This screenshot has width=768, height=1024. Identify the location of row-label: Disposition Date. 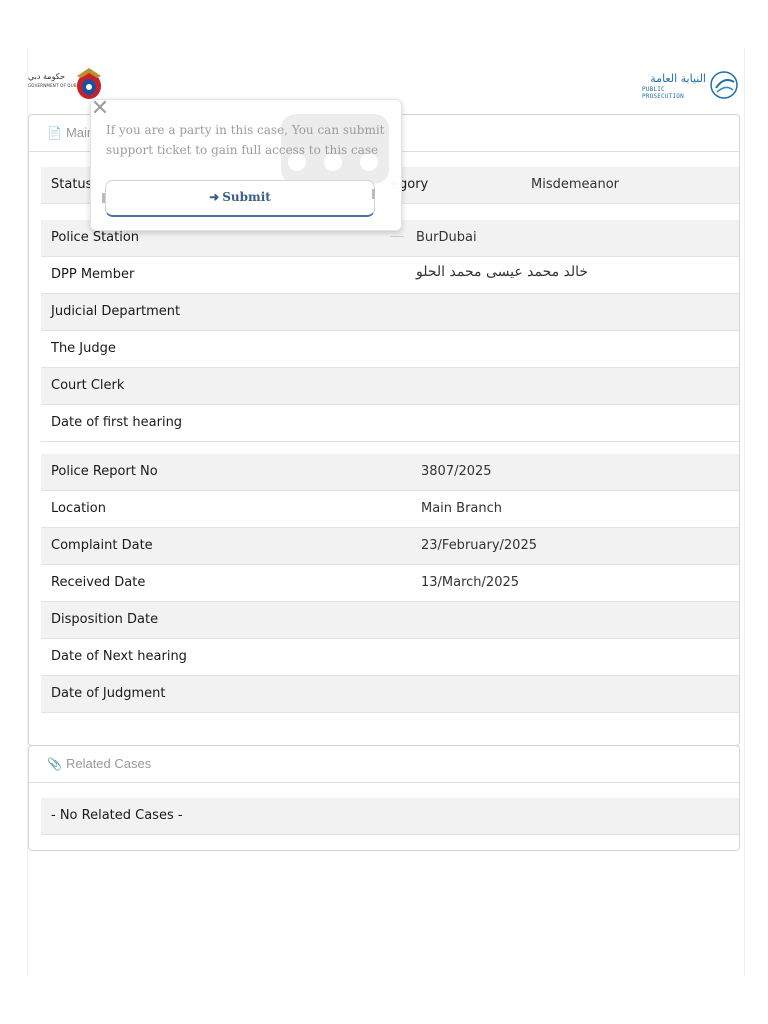
(105, 619).